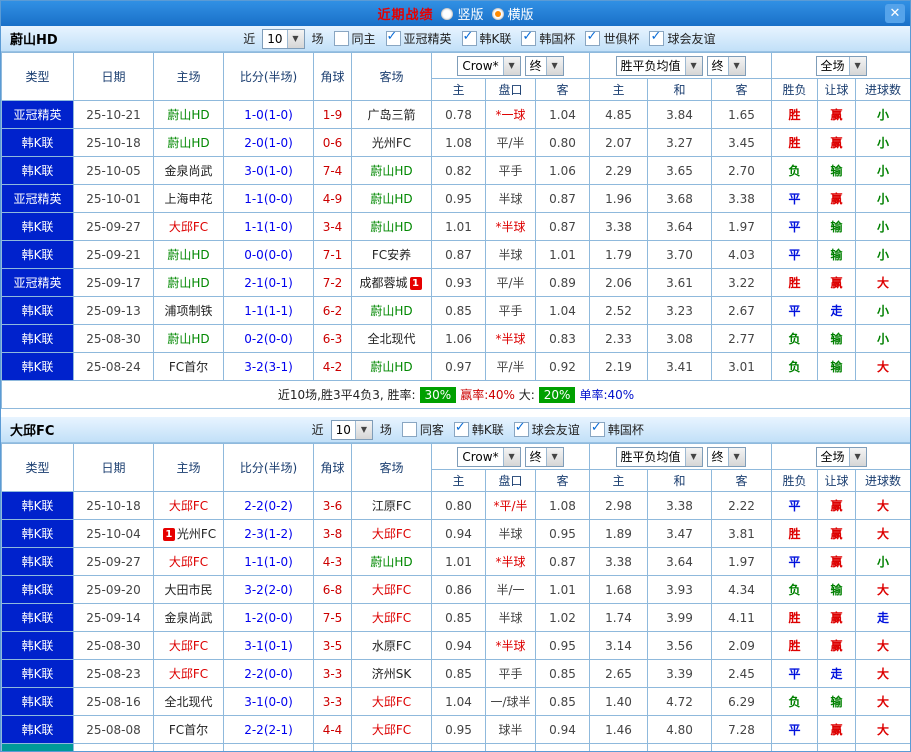  Describe the element at coordinates (113, 701) in the screenshot. I see `cell-date: 25-08-16` at that location.